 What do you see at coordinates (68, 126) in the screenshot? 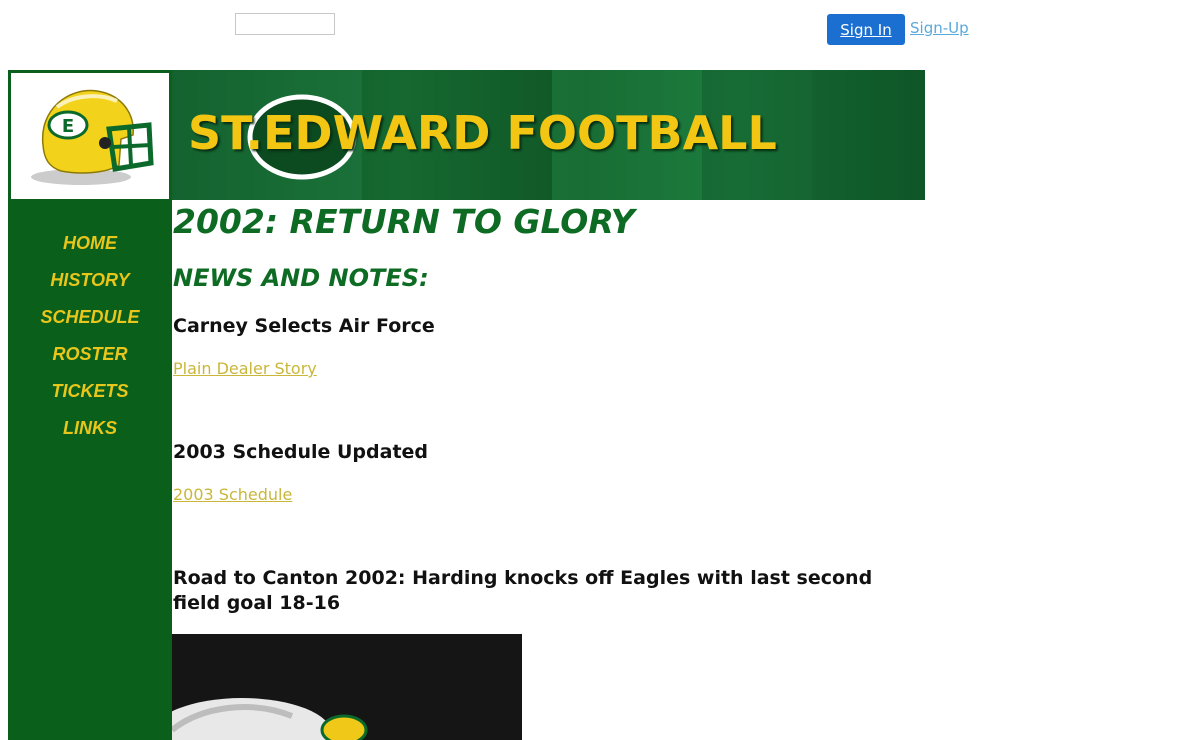
I see `svg-text: E` at bounding box center [68, 126].